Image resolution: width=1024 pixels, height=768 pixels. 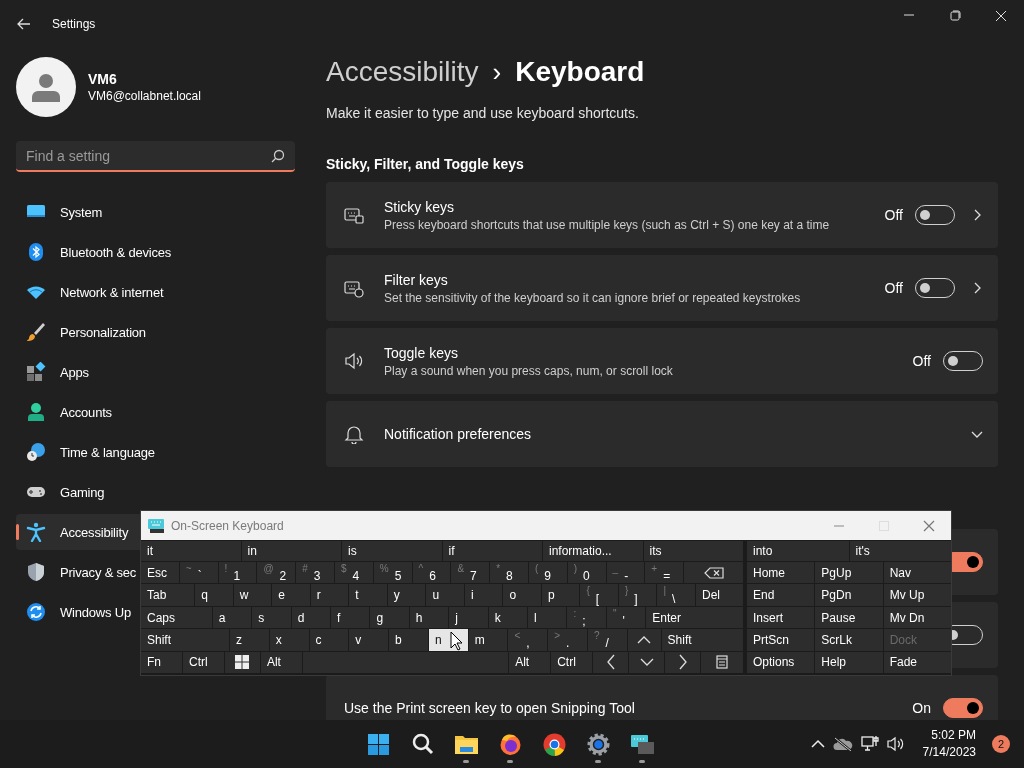 I want to click on setting-title: Toggle keys, so click(x=421, y=352).